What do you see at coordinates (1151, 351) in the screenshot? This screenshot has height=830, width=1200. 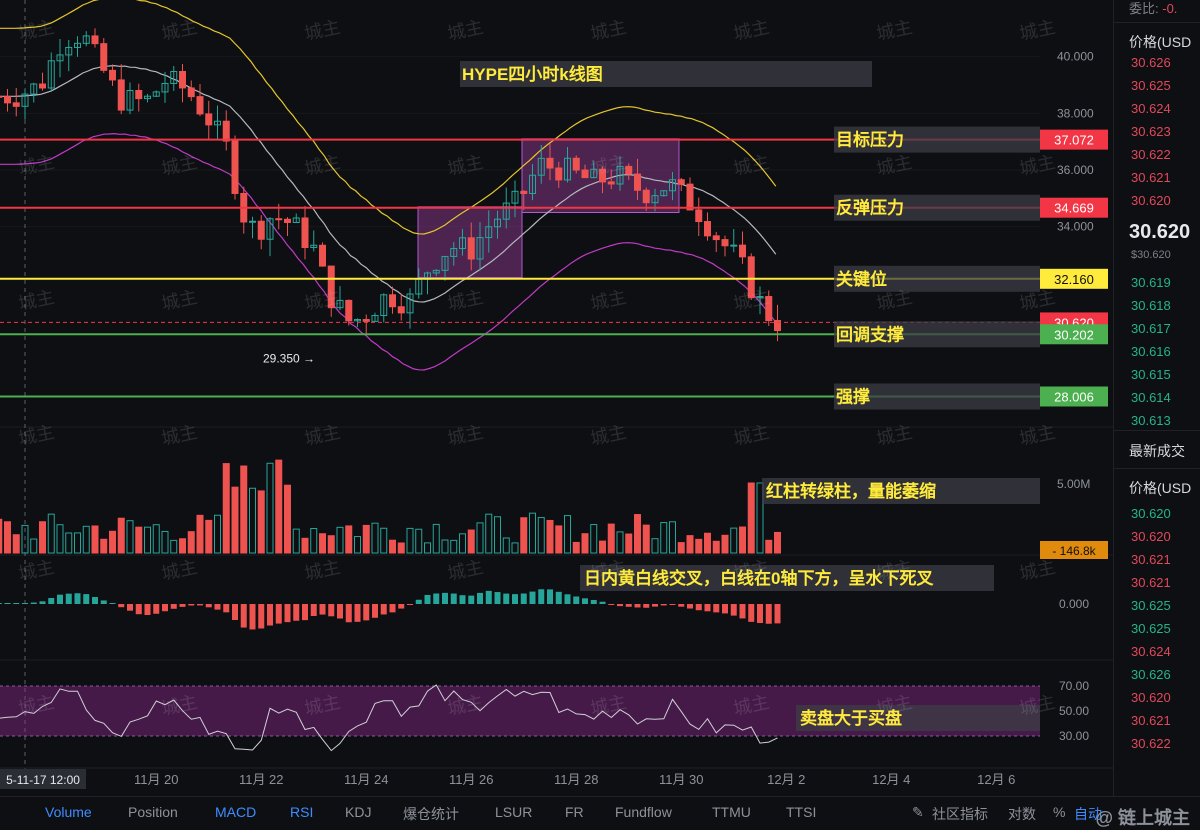 I see `bid-row: 30.616` at bounding box center [1151, 351].